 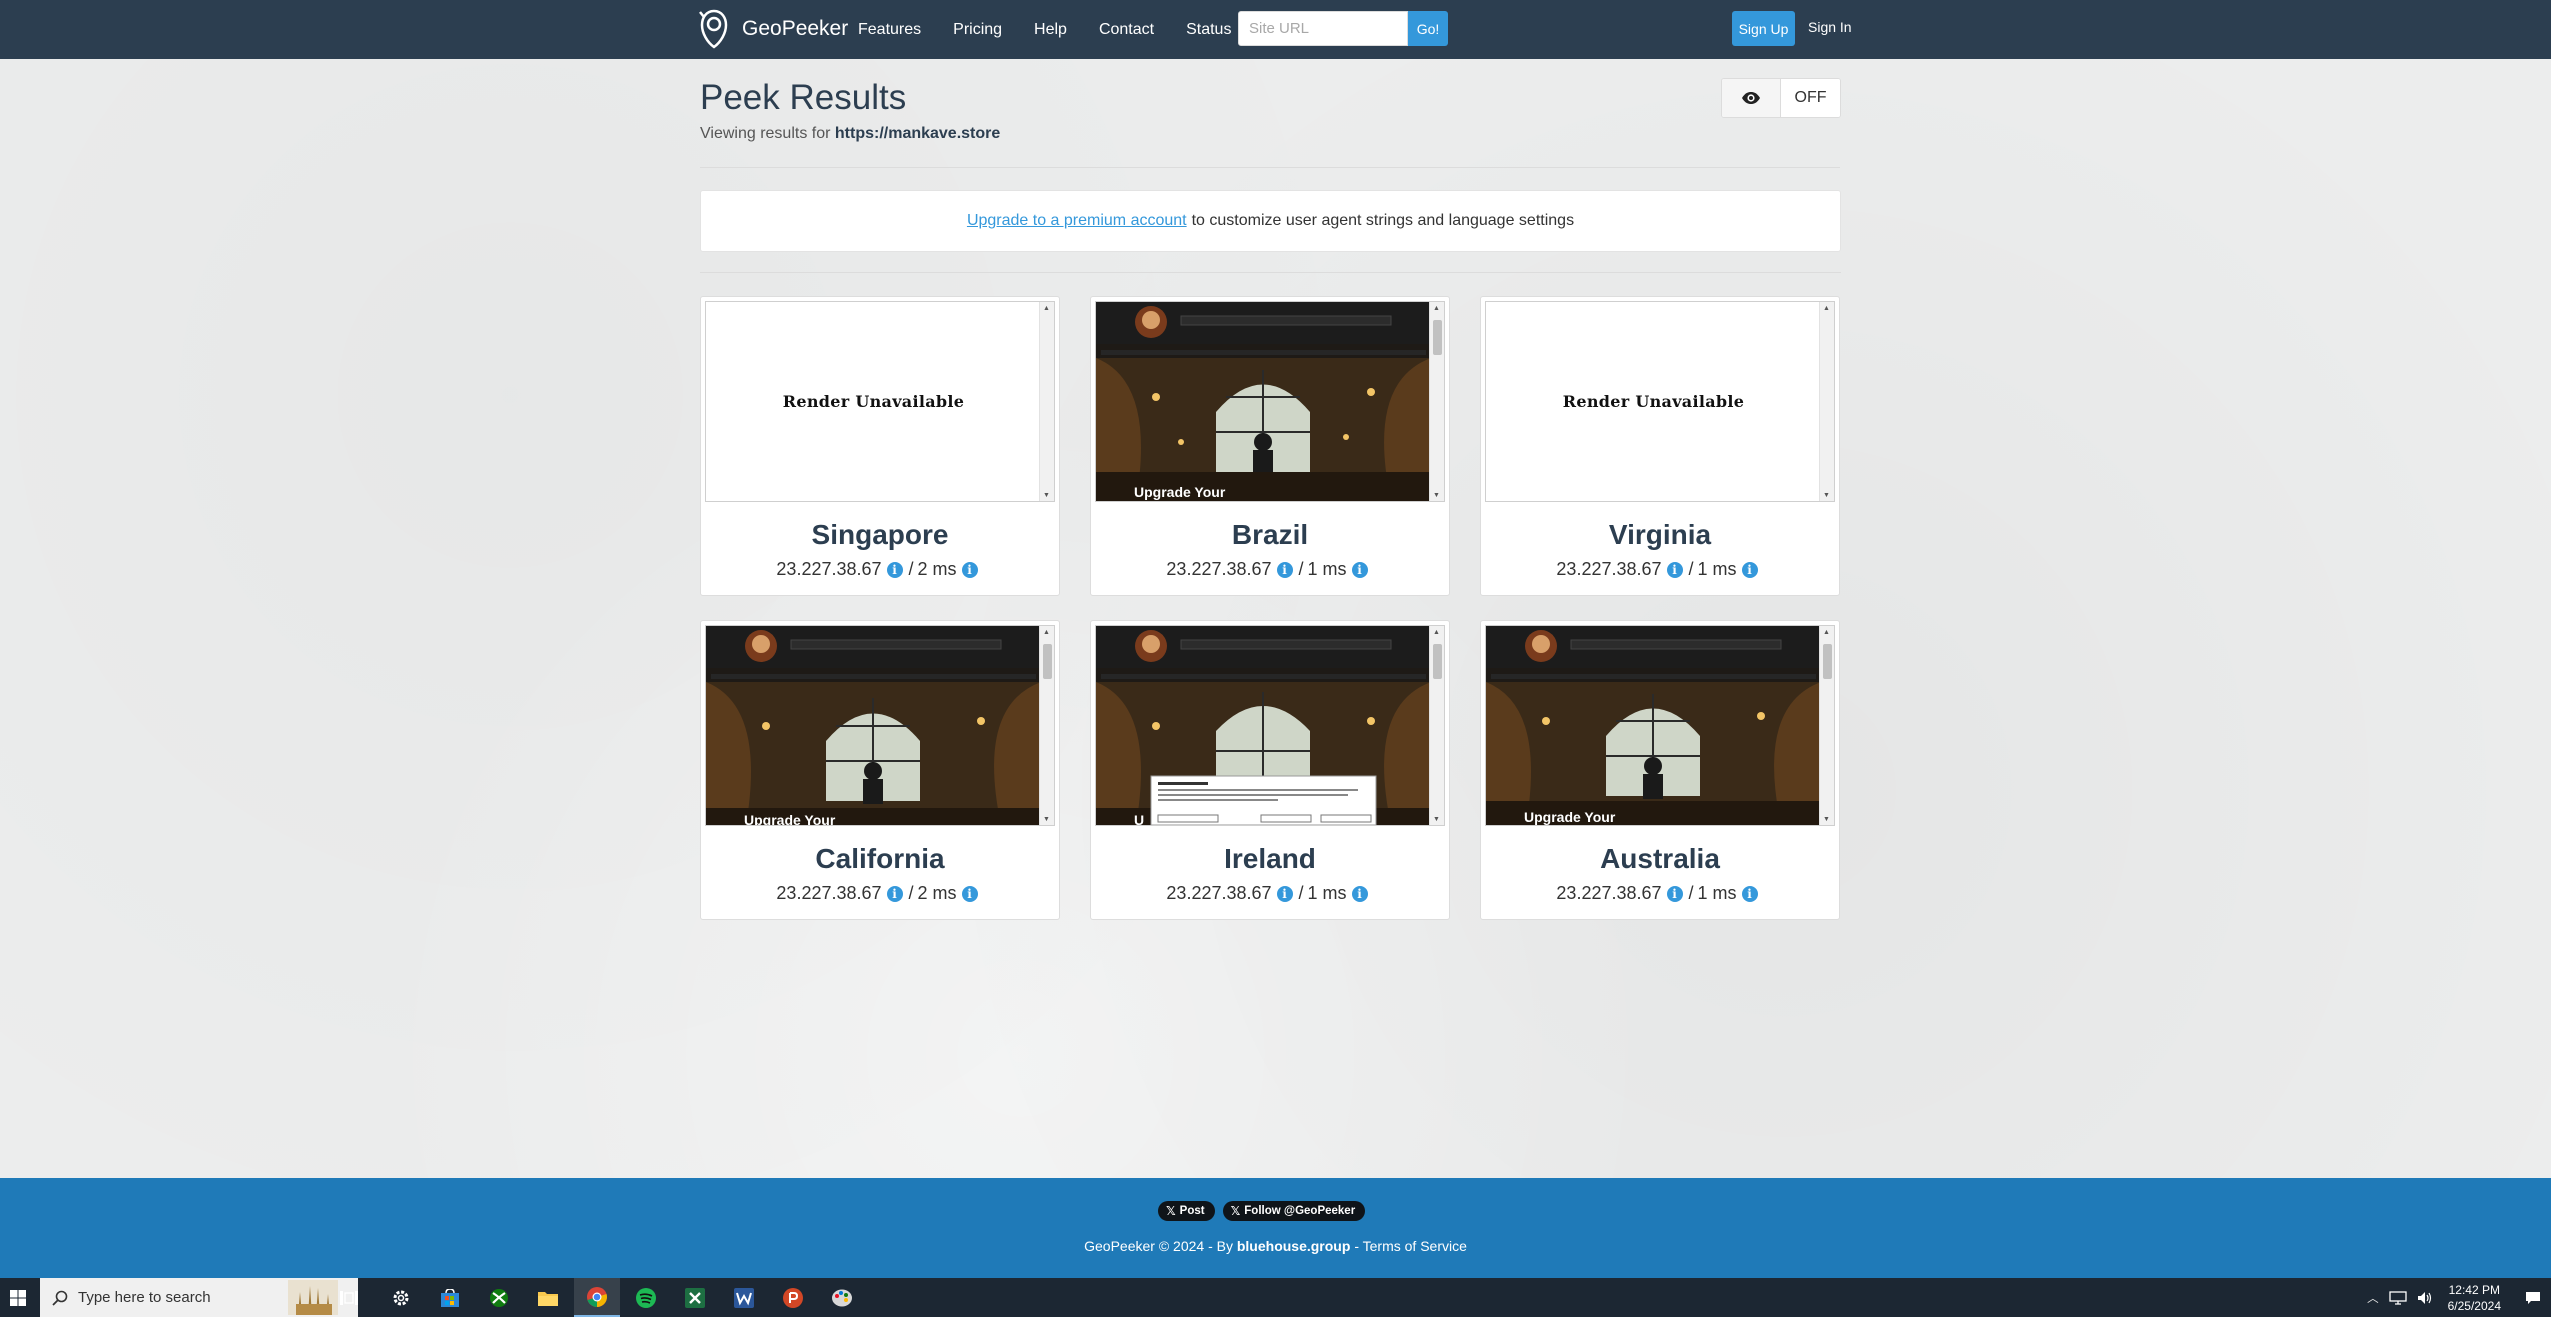 What do you see at coordinates (795, 28) in the screenshot?
I see `brand-name: GeoPeeker` at bounding box center [795, 28].